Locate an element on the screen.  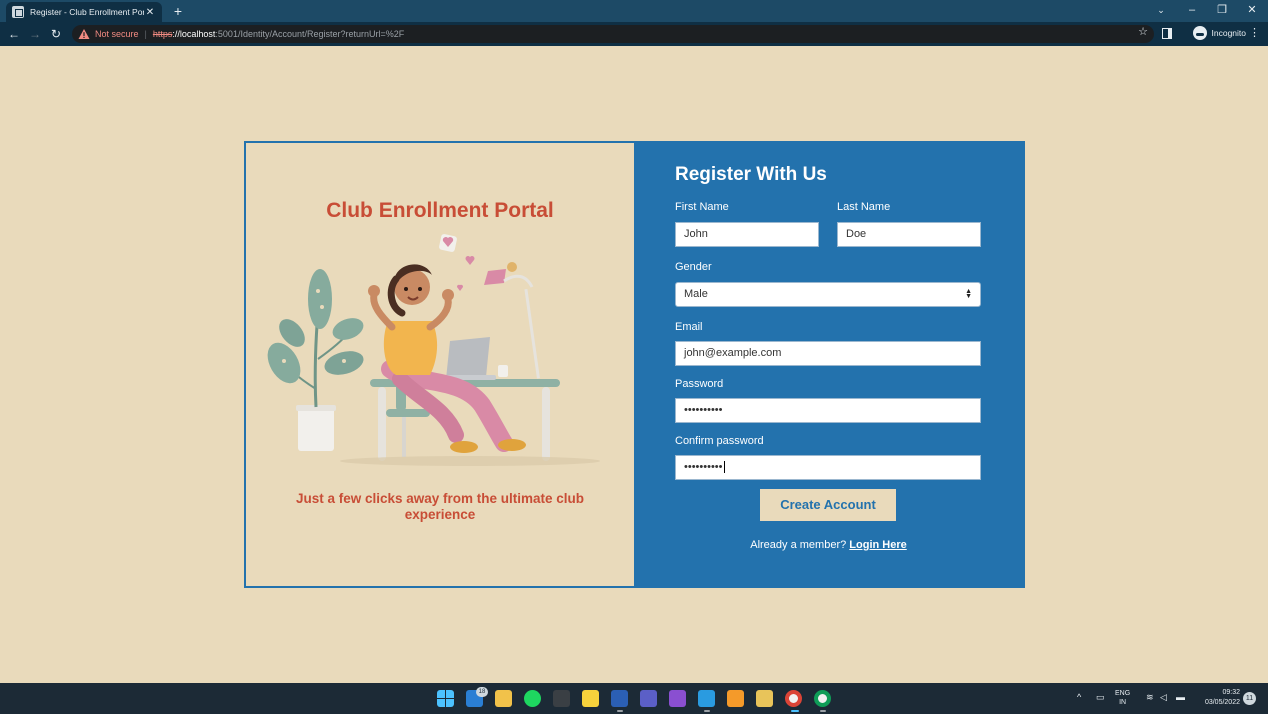
select-arrows-icon: ▲ ▼ is located at coordinates (968, 294).